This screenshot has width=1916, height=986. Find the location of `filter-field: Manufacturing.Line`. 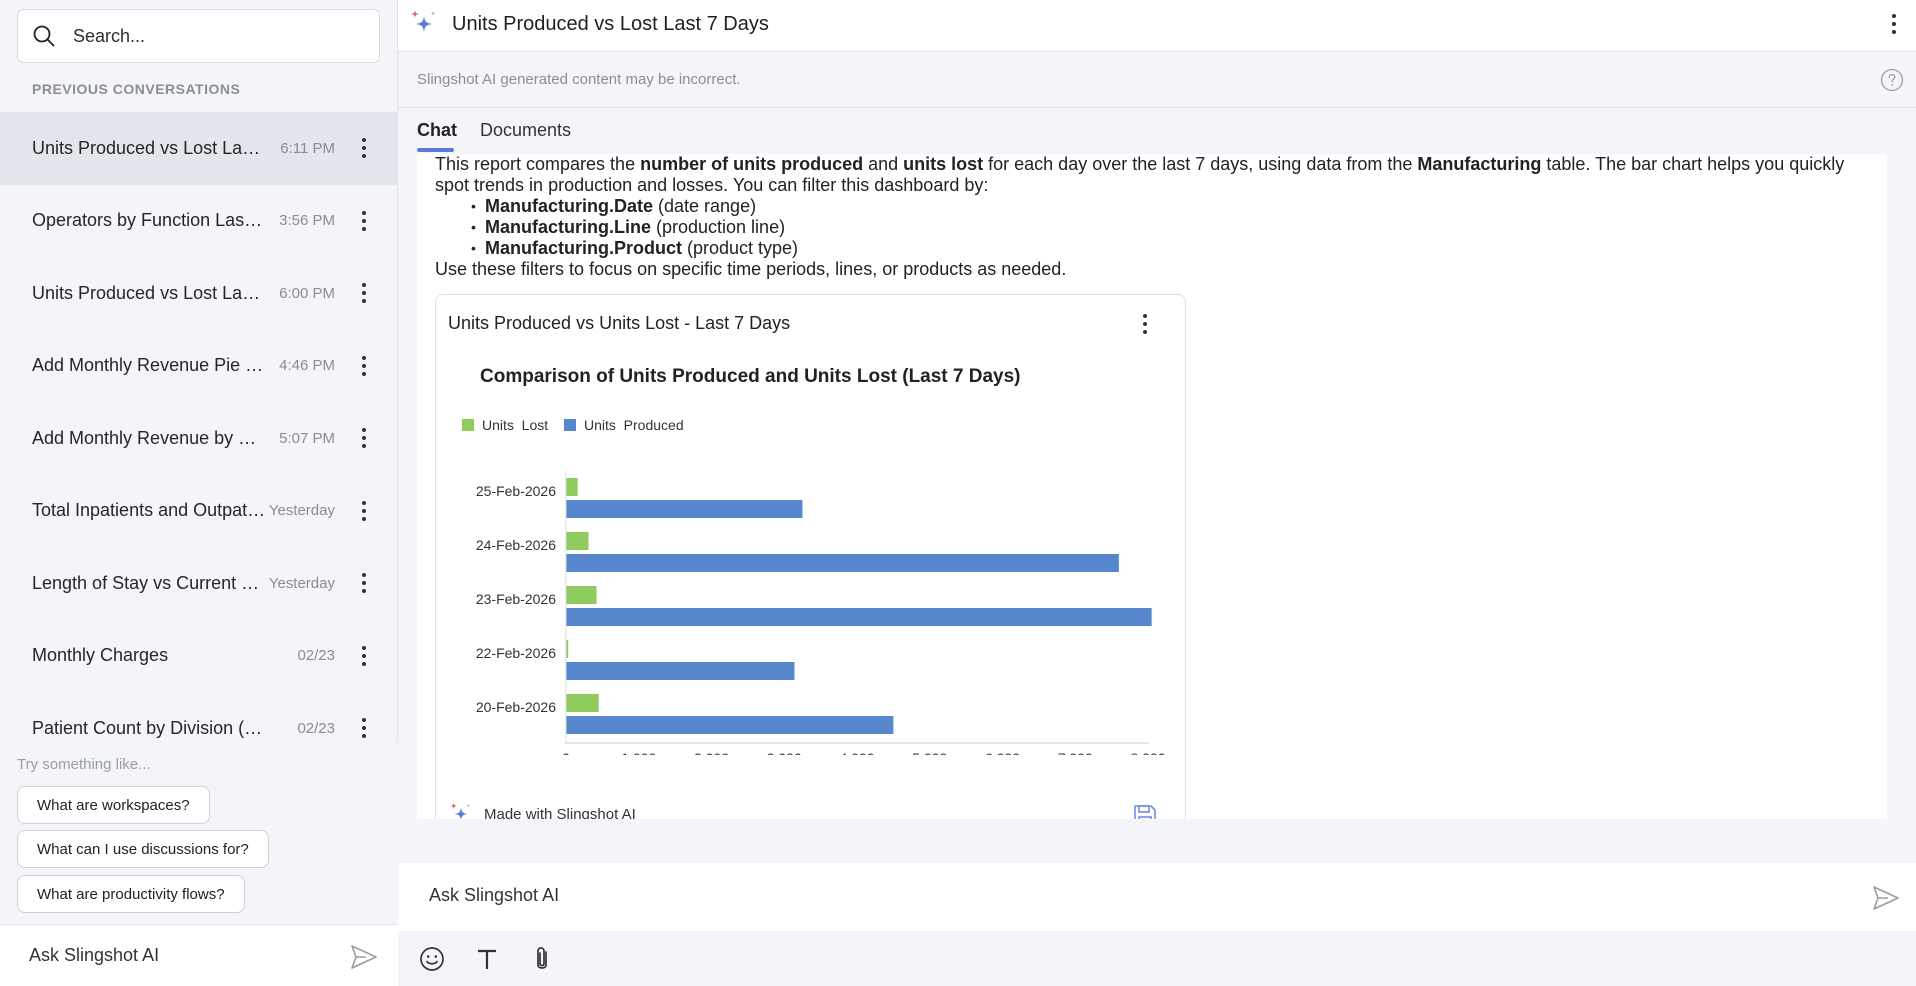

filter-field: Manufacturing.Line is located at coordinates (568, 227).